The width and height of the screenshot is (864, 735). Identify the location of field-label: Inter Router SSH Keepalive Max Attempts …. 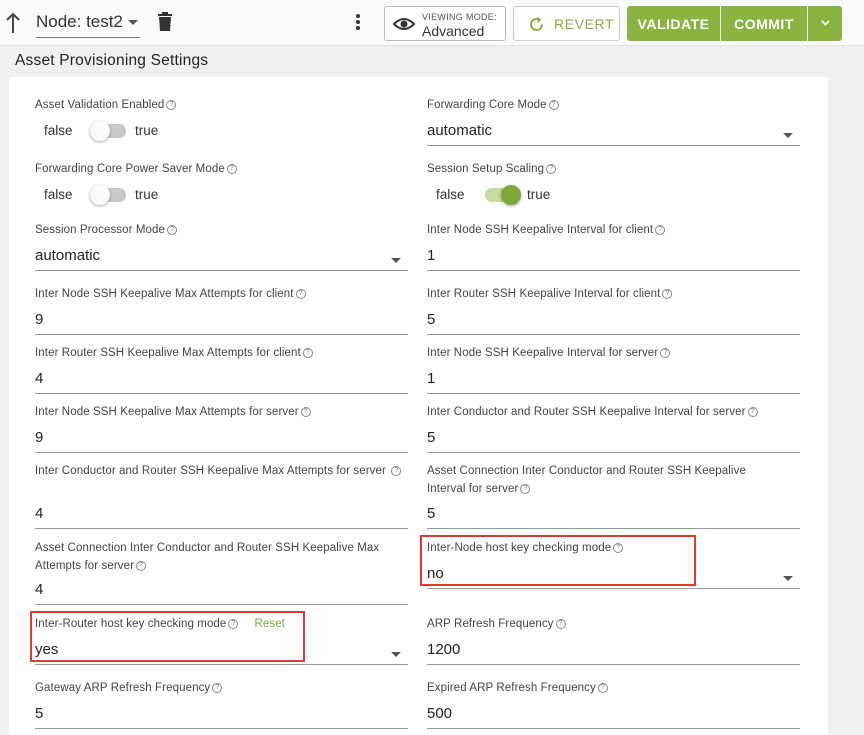
(168, 353).